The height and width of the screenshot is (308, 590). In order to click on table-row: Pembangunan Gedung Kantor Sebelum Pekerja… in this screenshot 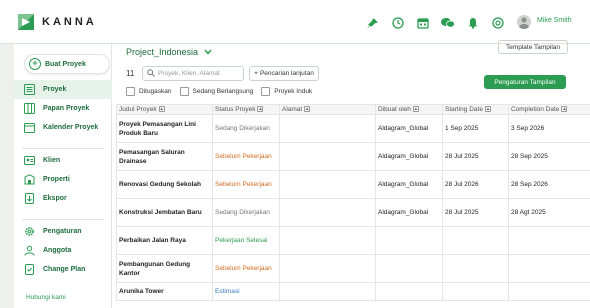, I will do `click(353, 268)`.